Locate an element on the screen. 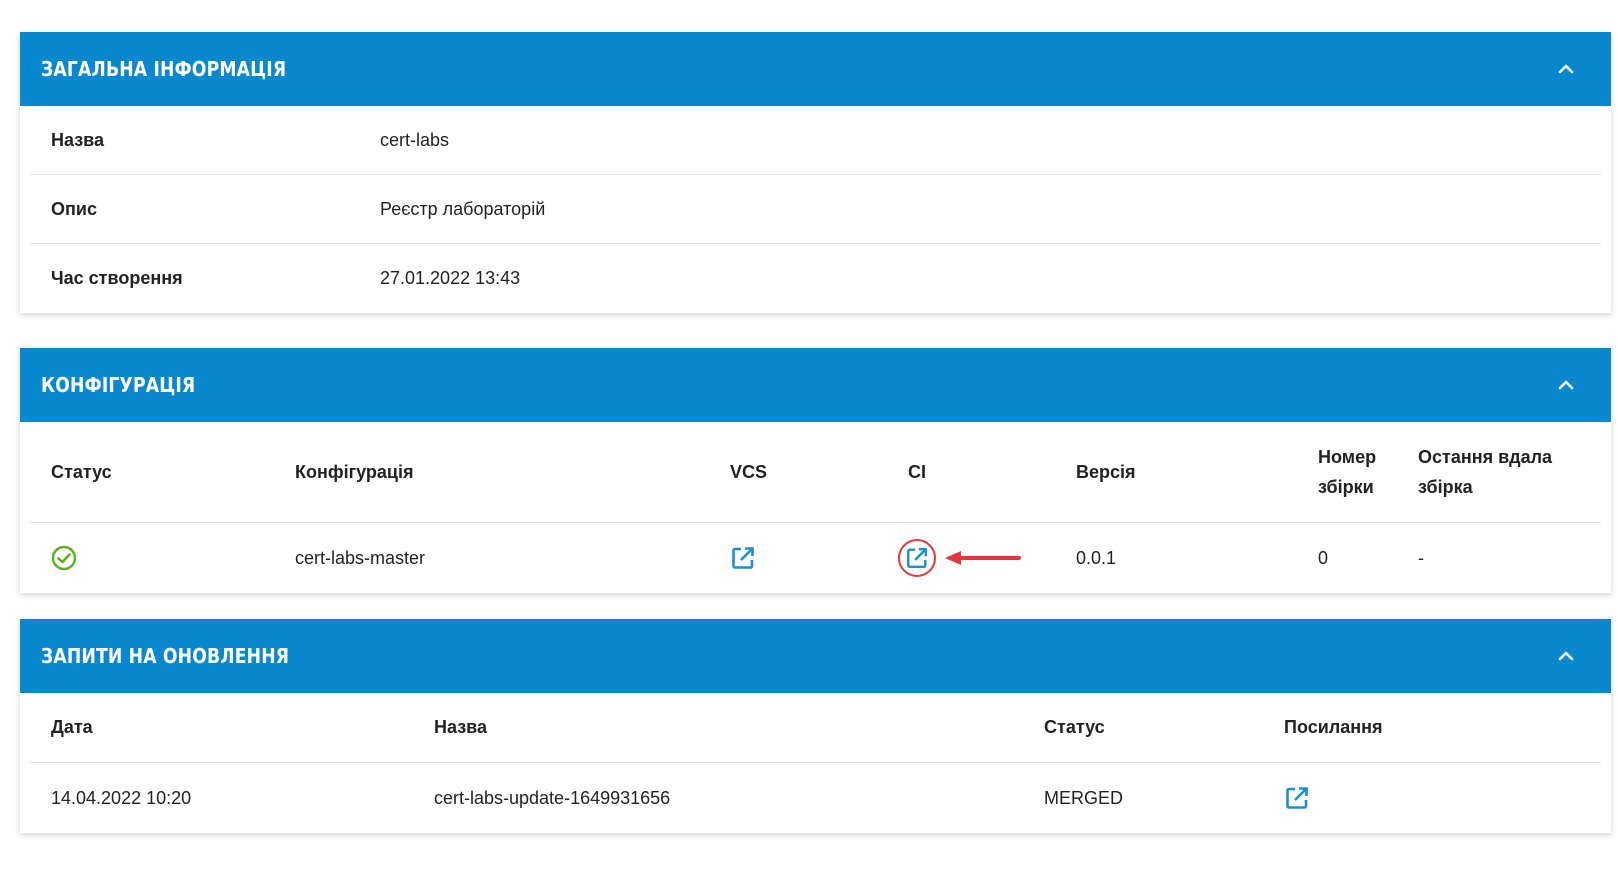 The image size is (1618, 871). update-status: MERGED is located at coordinates (1084, 797).